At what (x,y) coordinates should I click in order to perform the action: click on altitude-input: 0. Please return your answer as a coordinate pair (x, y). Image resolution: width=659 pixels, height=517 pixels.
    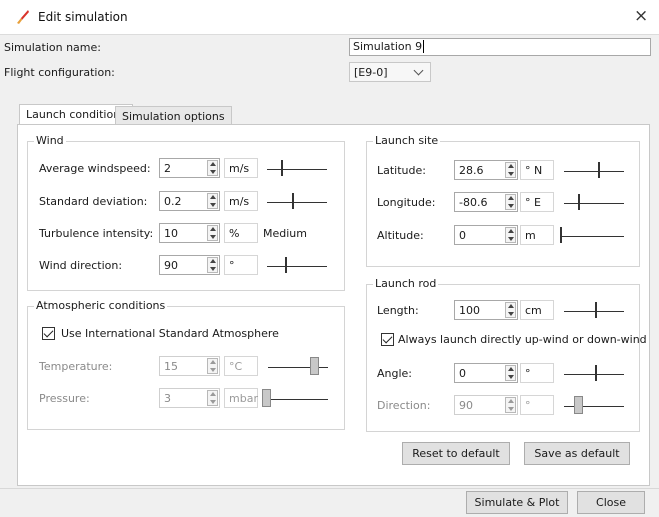
    Looking at the image, I should click on (486, 235).